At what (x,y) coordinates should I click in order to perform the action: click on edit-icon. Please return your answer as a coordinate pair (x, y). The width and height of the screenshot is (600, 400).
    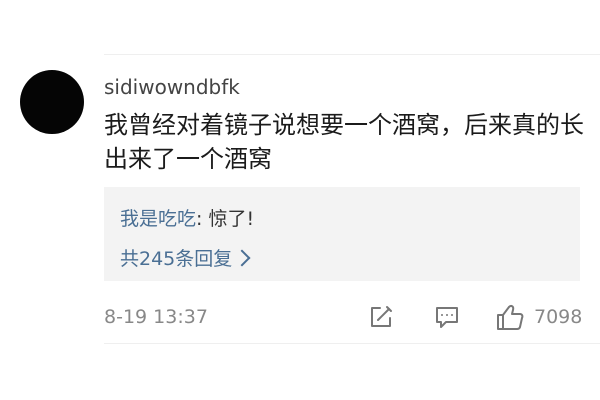
    Looking at the image, I should click on (381, 317).